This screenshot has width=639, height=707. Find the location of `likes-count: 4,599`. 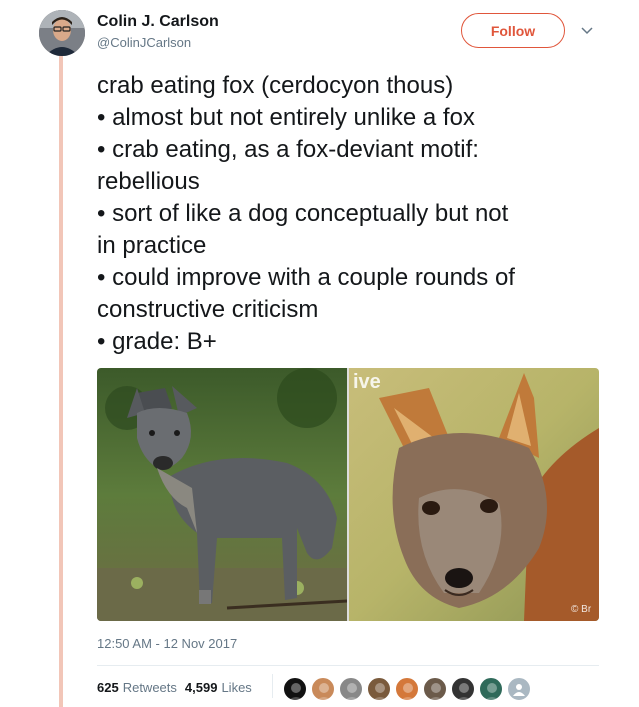

likes-count: 4,599 is located at coordinates (201, 687).